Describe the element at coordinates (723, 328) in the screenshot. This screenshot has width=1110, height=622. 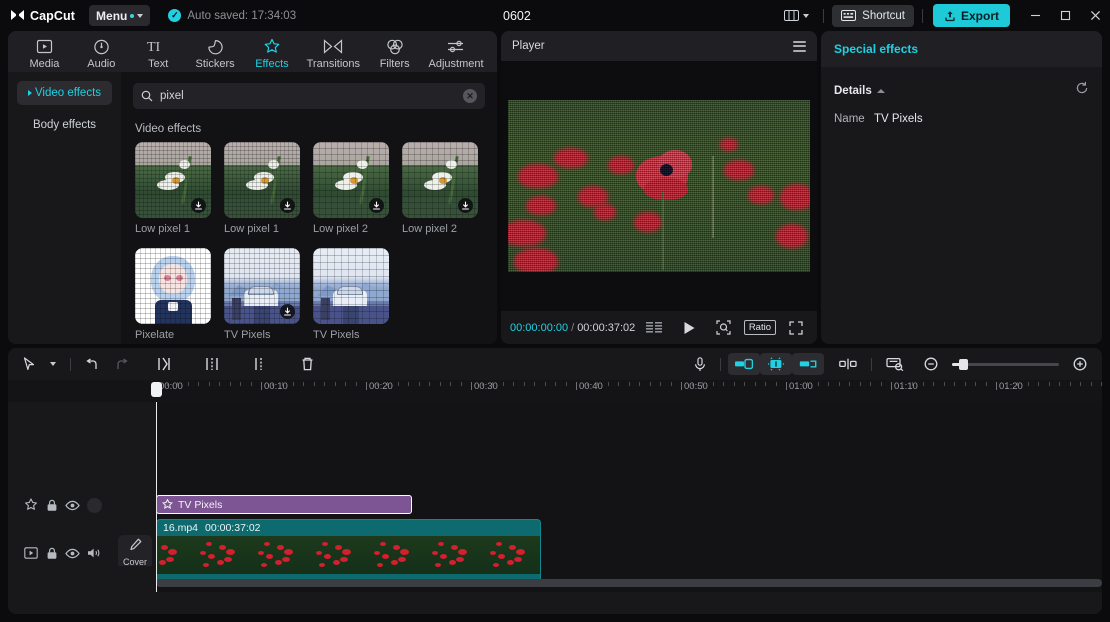
I see `magnify-icon` at that location.